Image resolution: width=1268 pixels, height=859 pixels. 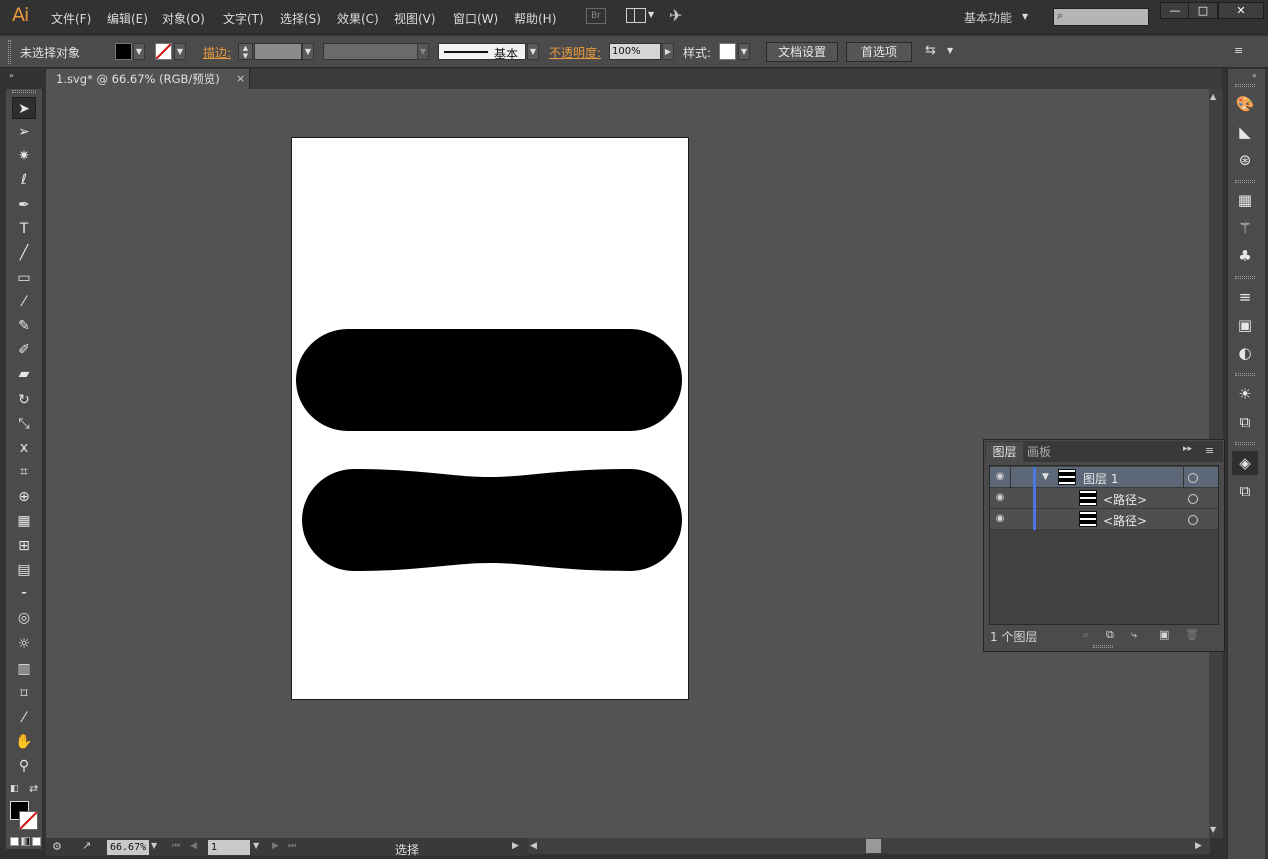 I want to click on brushes-icon: ⚚, so click(x=1245, y=228).